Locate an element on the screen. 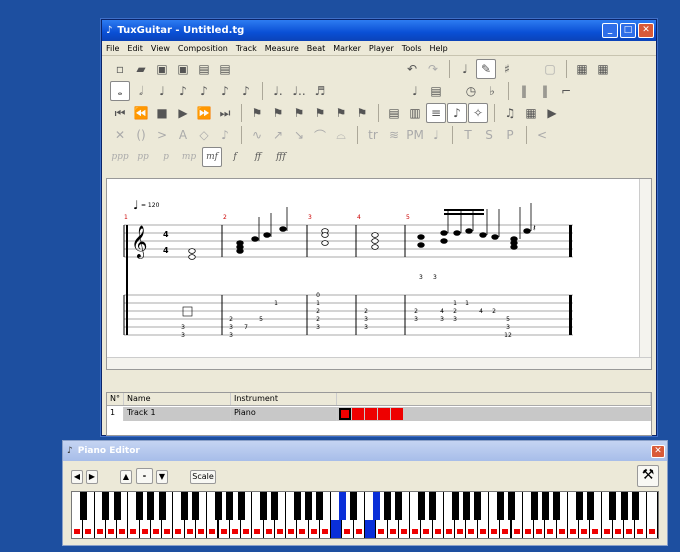 This screenshot has height=552, width=680. dynamic-f-button: f is located at coordinates (235, 157).